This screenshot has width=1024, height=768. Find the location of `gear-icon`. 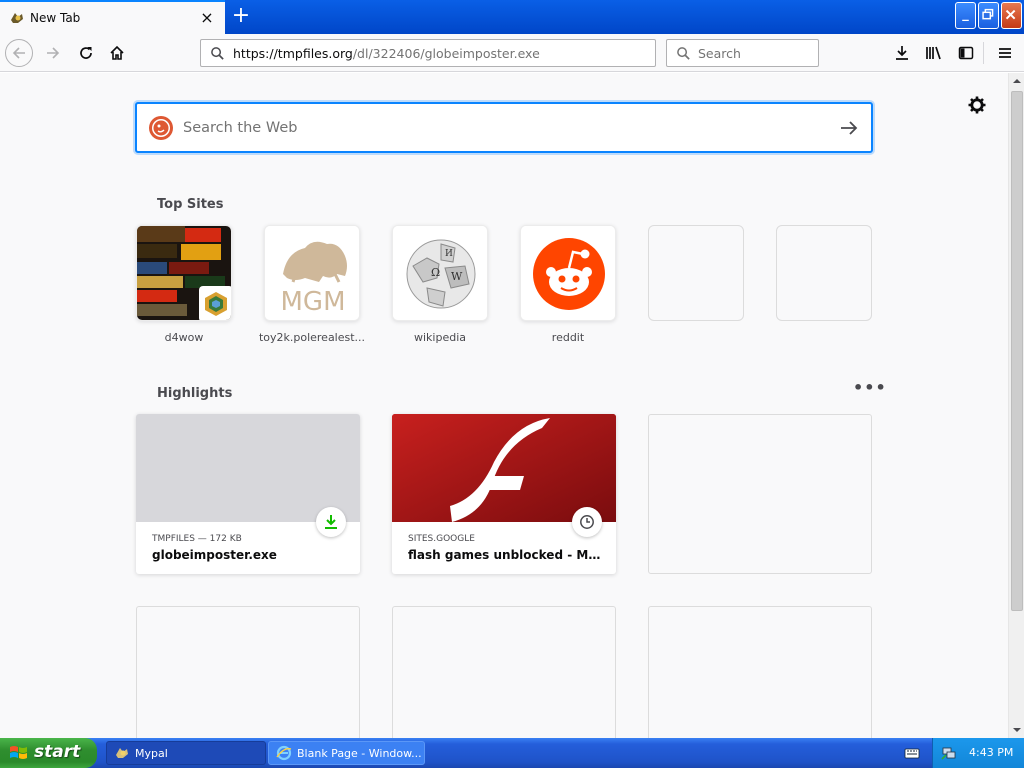

gear-icon is located at coordinates (977, 105).